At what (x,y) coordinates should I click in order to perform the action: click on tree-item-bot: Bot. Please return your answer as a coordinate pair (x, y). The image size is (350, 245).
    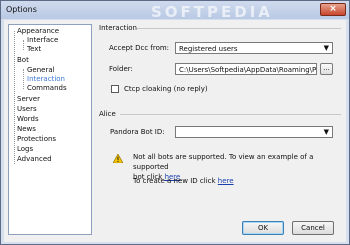
    Looking at the image, I should click on (23, 60).